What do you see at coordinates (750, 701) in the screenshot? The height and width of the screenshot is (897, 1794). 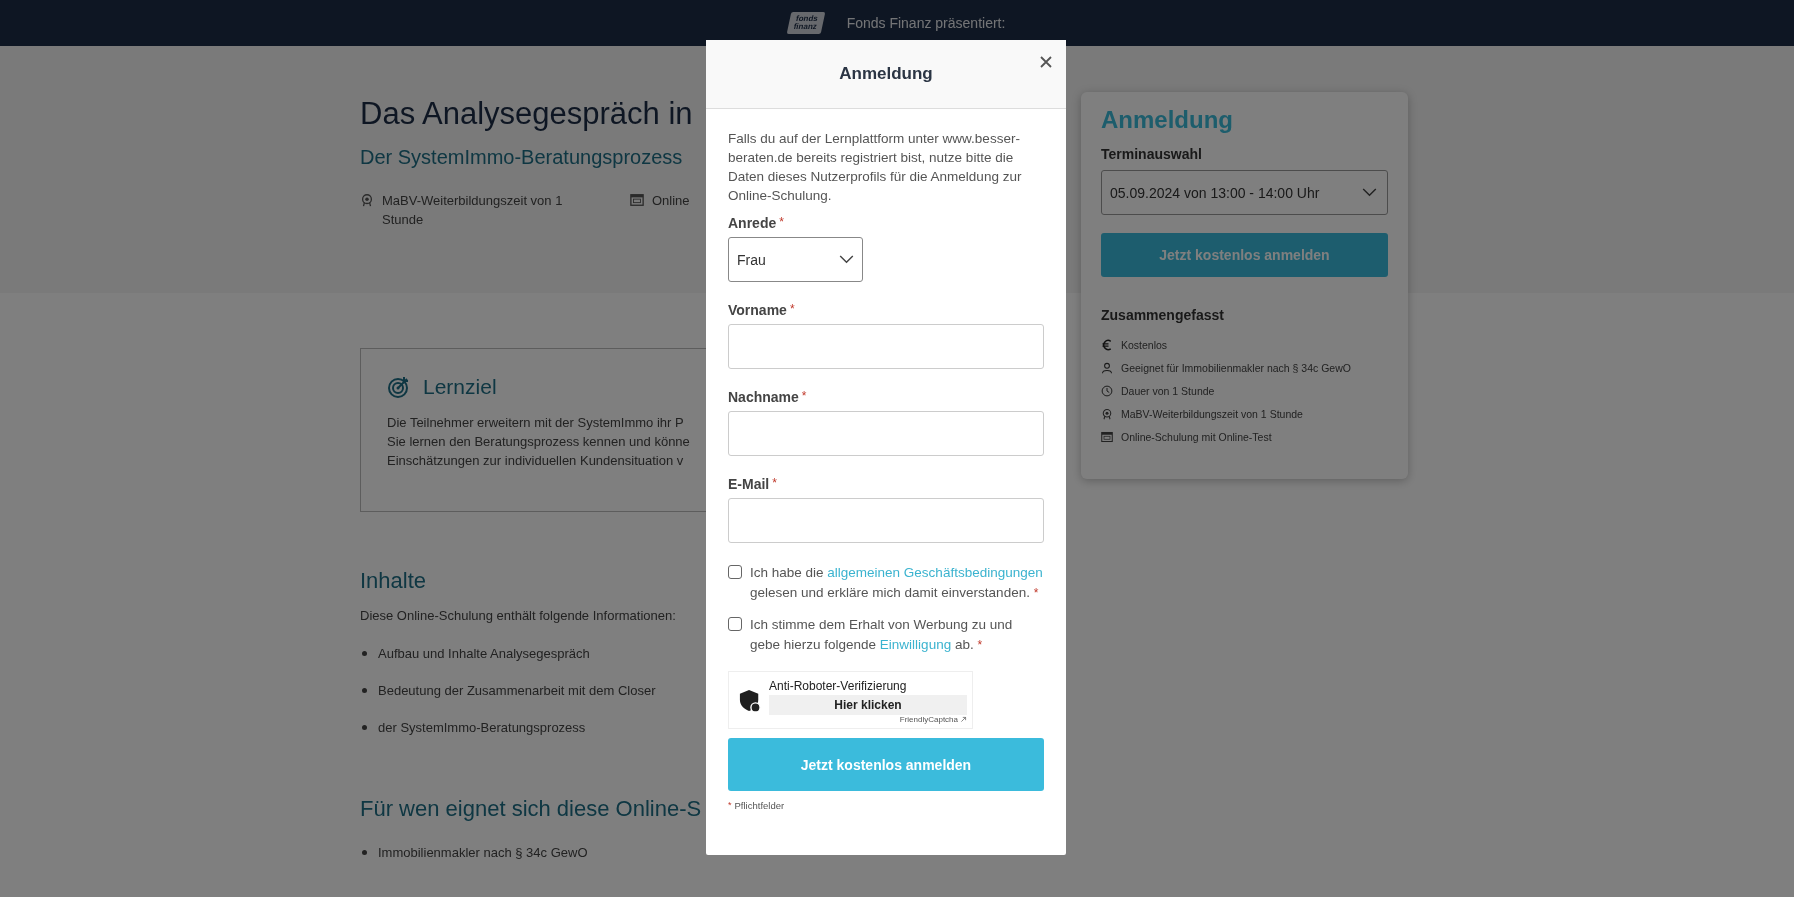 I see `shield-icon` at bounding box center [750, 701].